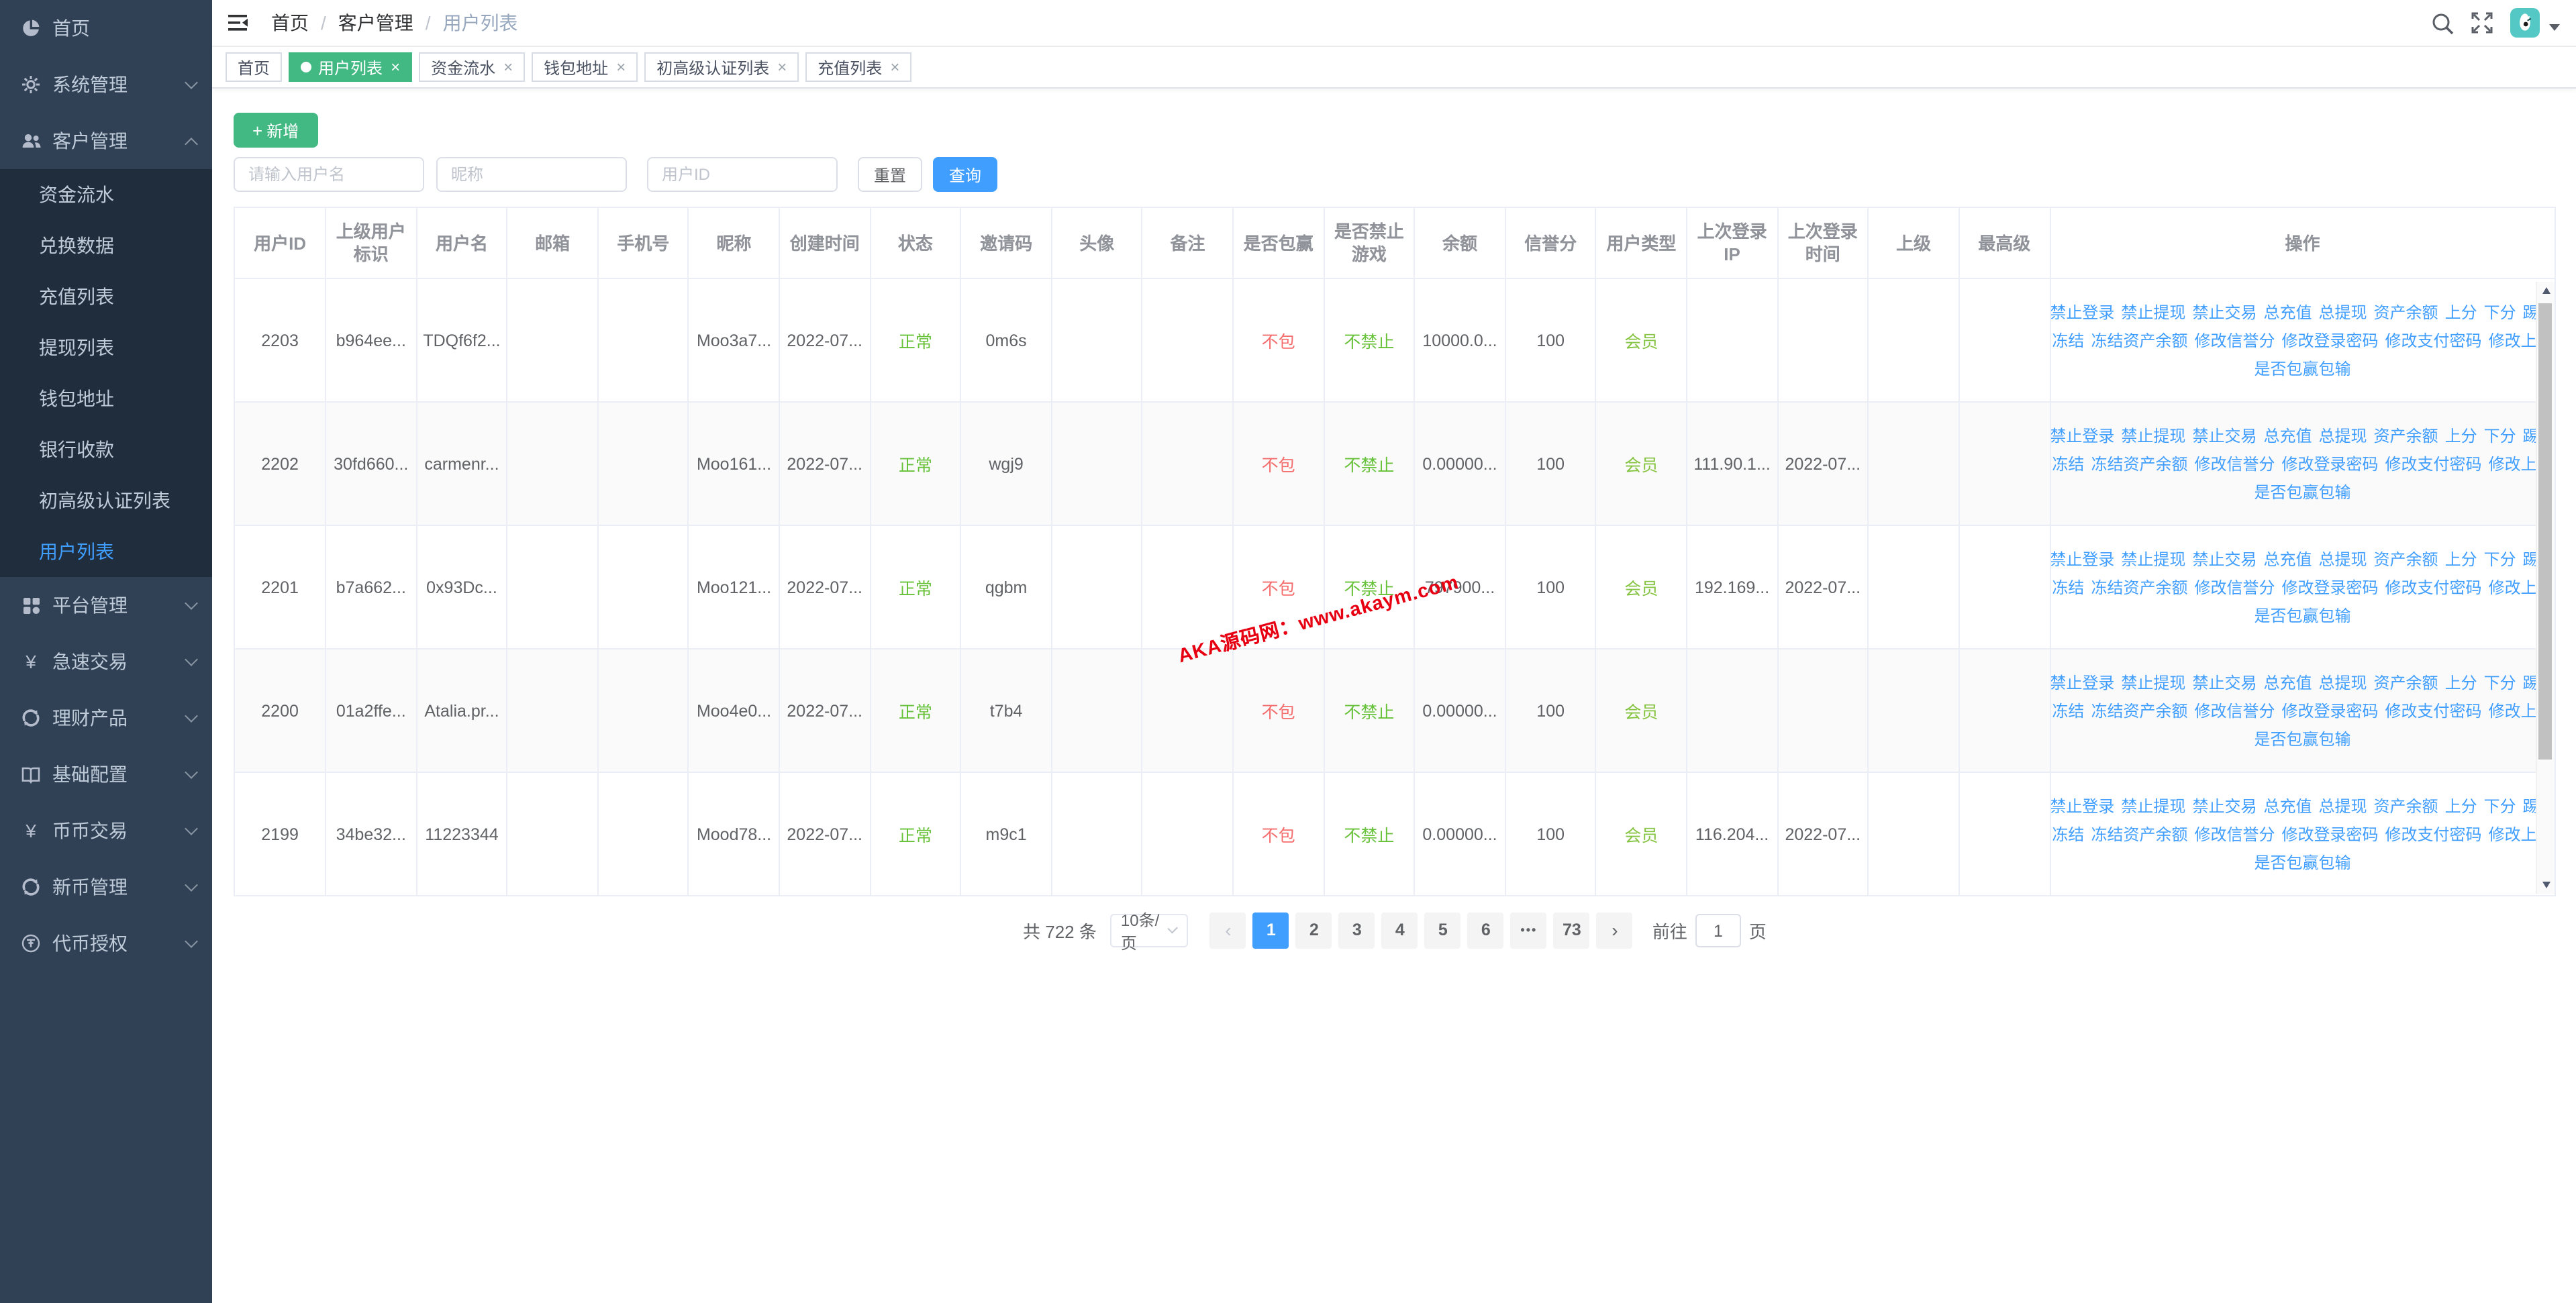 The height and width of the screenshot is (1303, 2576). Describe the element at coordinates (106, 605) in the screenshot. I see `sidebar-item-platform: 平台管理` at that location.